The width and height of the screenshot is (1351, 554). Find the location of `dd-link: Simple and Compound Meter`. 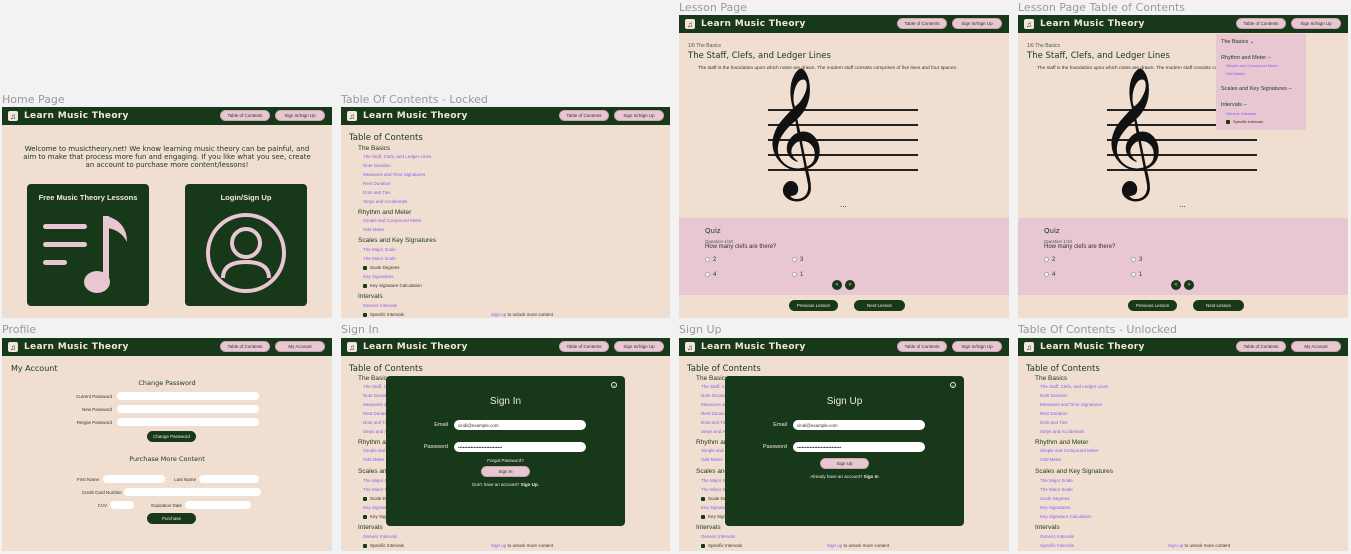

dd-link: Simple and Compound Meter is located at coordinates (1252, 65).